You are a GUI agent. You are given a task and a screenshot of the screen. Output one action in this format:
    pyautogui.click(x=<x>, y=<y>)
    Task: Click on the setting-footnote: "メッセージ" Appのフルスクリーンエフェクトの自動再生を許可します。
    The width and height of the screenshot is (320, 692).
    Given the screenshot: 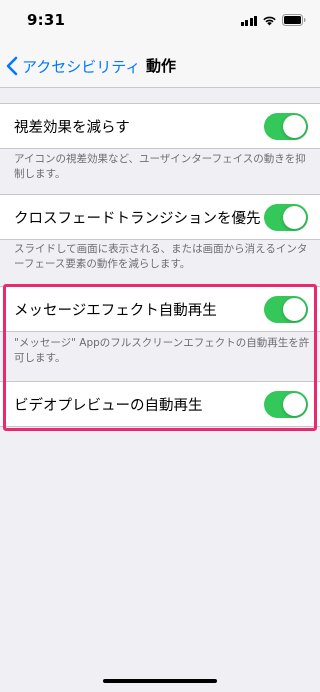 What is the action you would take?
    pyautogui.click(x=162, y=350)
    